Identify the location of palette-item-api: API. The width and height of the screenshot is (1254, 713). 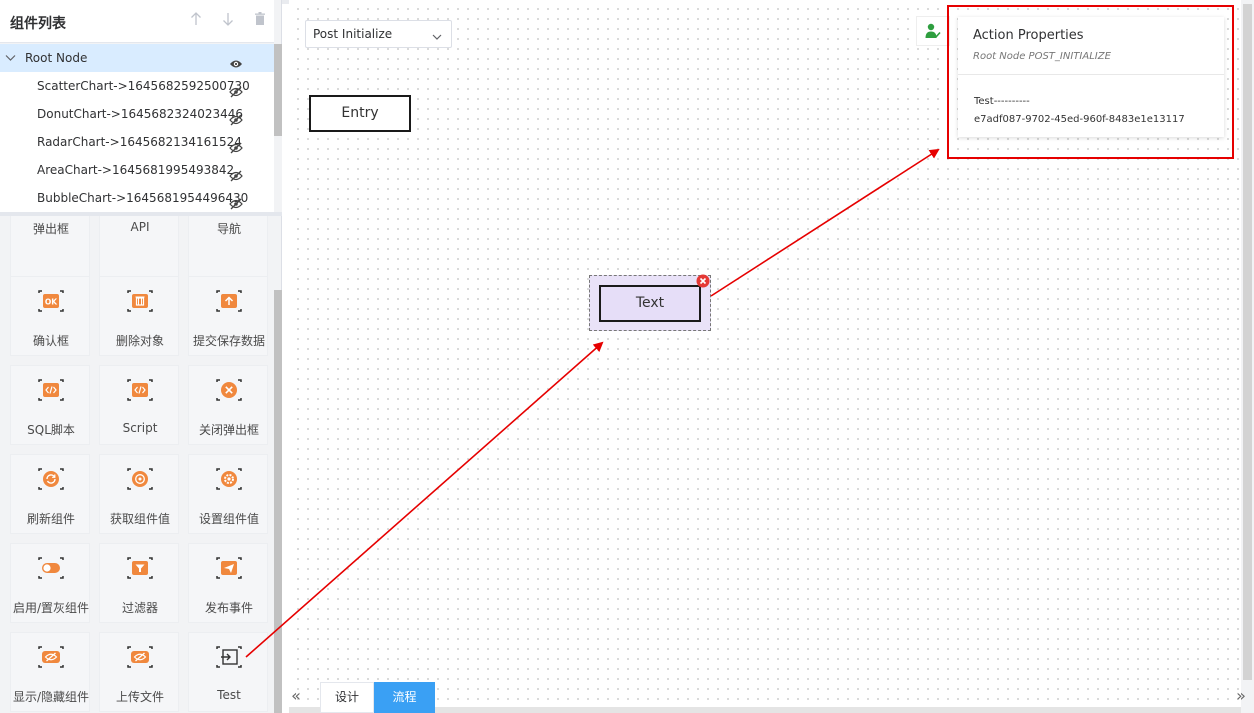
(139, 248).